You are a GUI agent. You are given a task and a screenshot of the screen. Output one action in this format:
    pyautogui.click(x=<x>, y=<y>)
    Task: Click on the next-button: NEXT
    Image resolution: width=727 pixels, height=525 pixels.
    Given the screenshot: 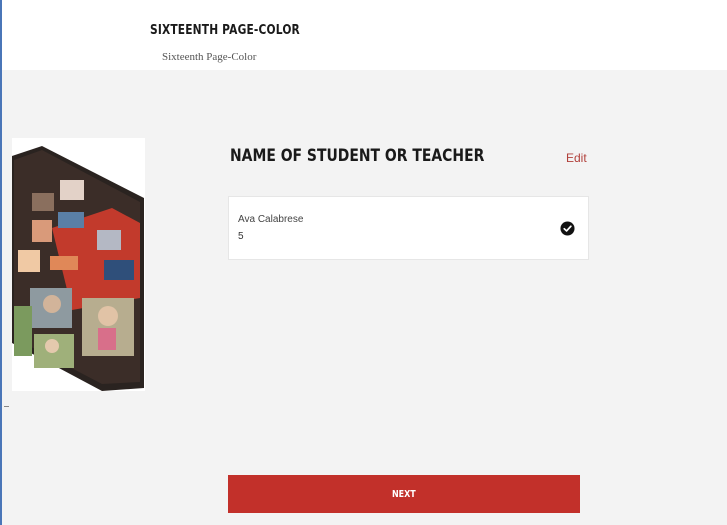 What is the action you would take?
    pyautogui.click(x=404, y=494)
    